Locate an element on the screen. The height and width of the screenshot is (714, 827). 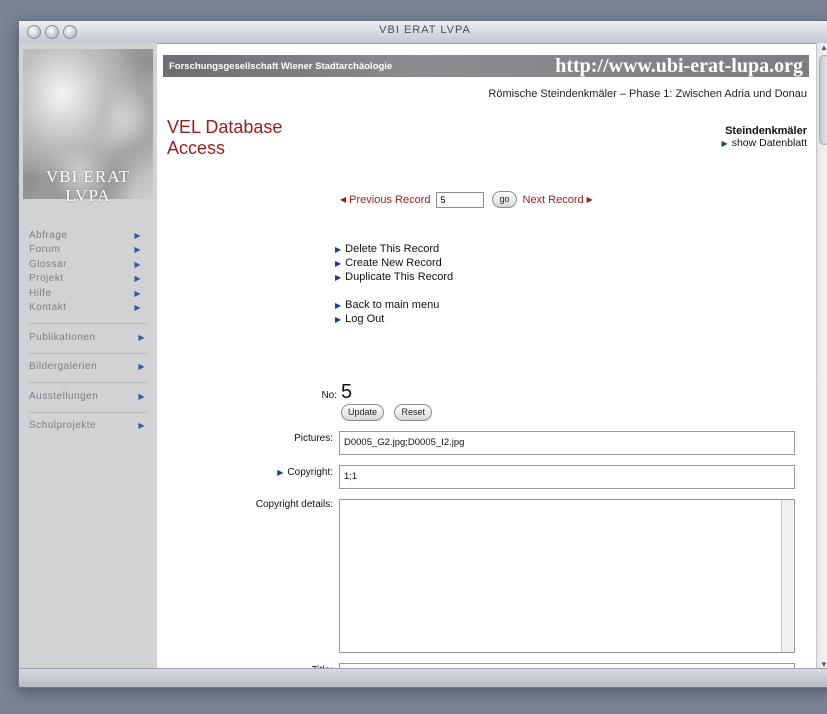
site-url: http://www.ubi-erat-lupa.org is located at coordinates (679, 66).